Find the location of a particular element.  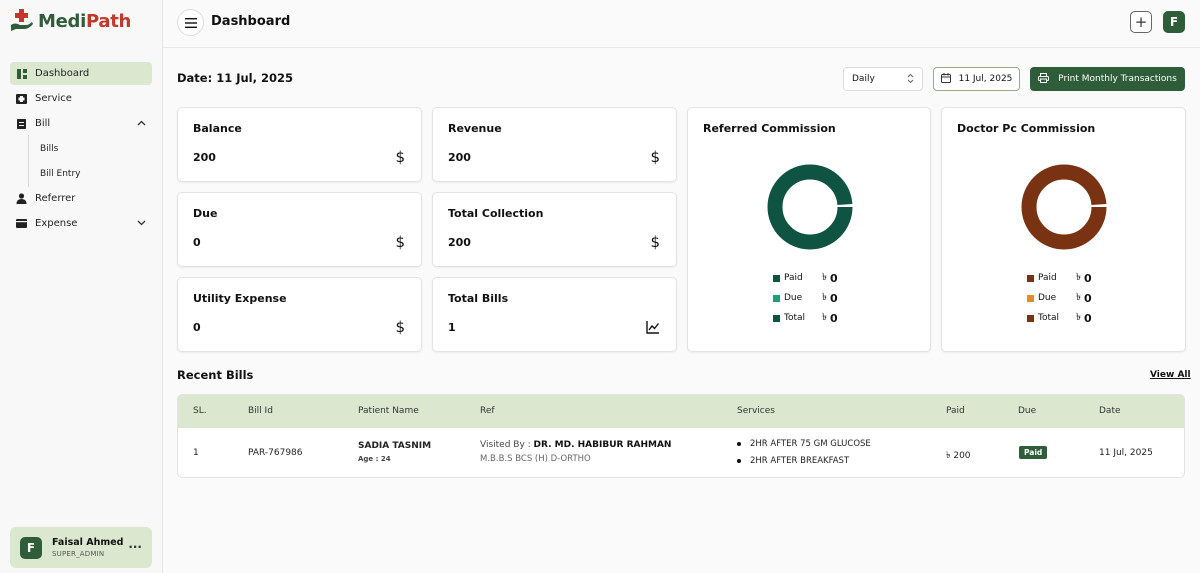

doctor-donut is located at coordinates (1064, 207).